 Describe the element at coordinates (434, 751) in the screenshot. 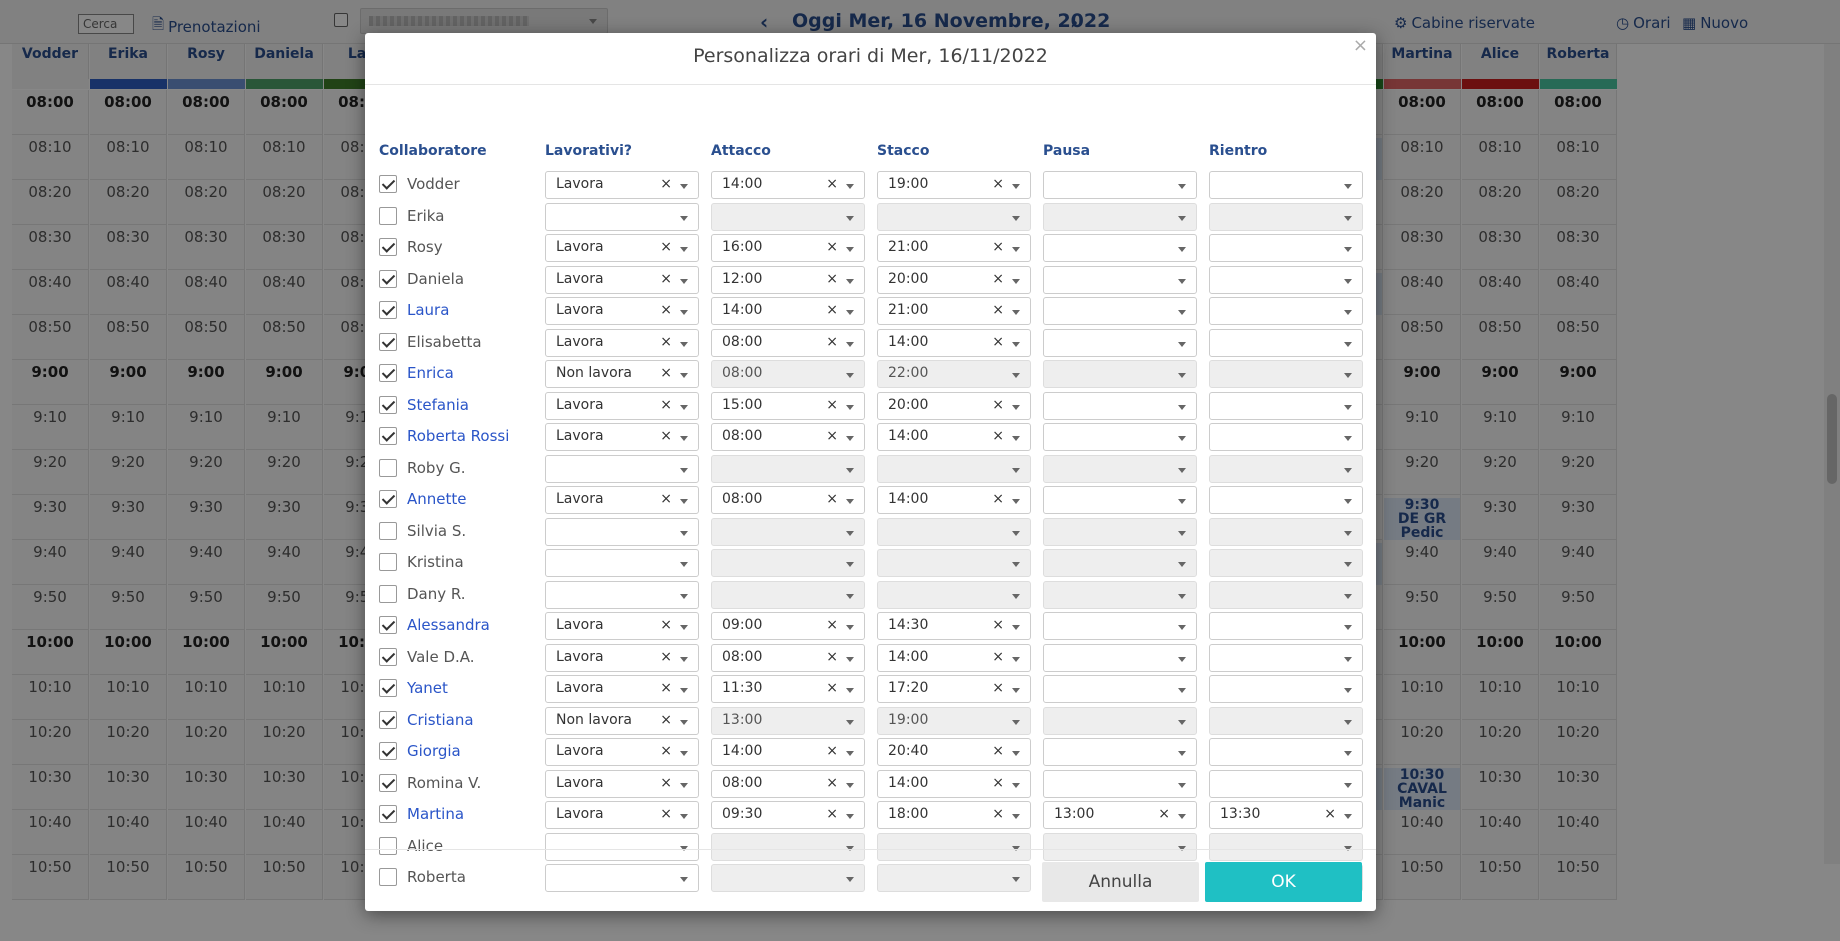

I see `collaborator-name: Giorgia` at that location.